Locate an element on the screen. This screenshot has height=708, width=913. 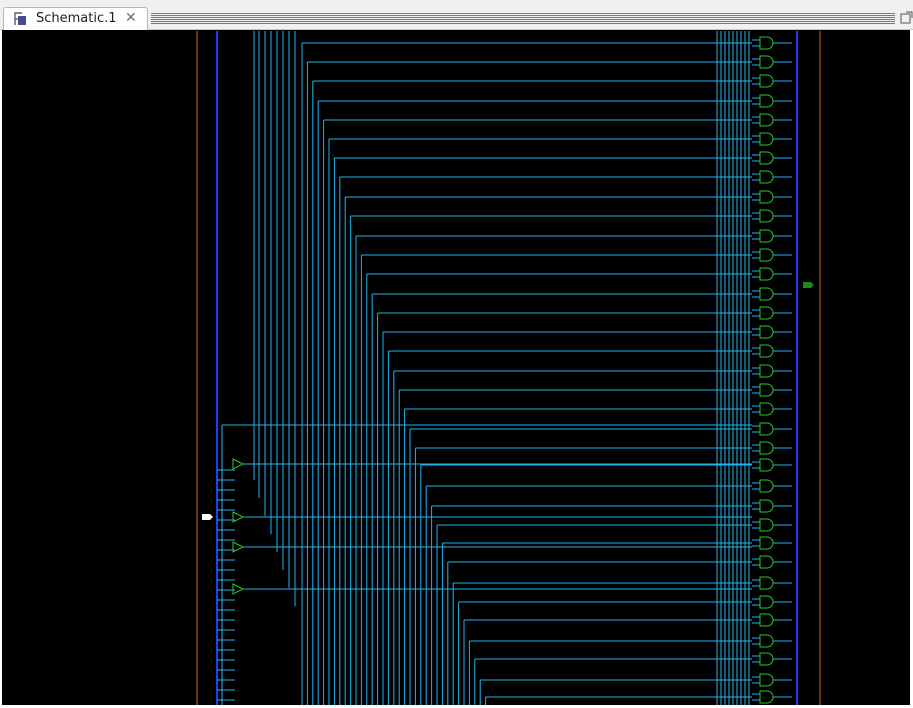
tab-title: Schematic.1 is located at coordinates (76, 18).